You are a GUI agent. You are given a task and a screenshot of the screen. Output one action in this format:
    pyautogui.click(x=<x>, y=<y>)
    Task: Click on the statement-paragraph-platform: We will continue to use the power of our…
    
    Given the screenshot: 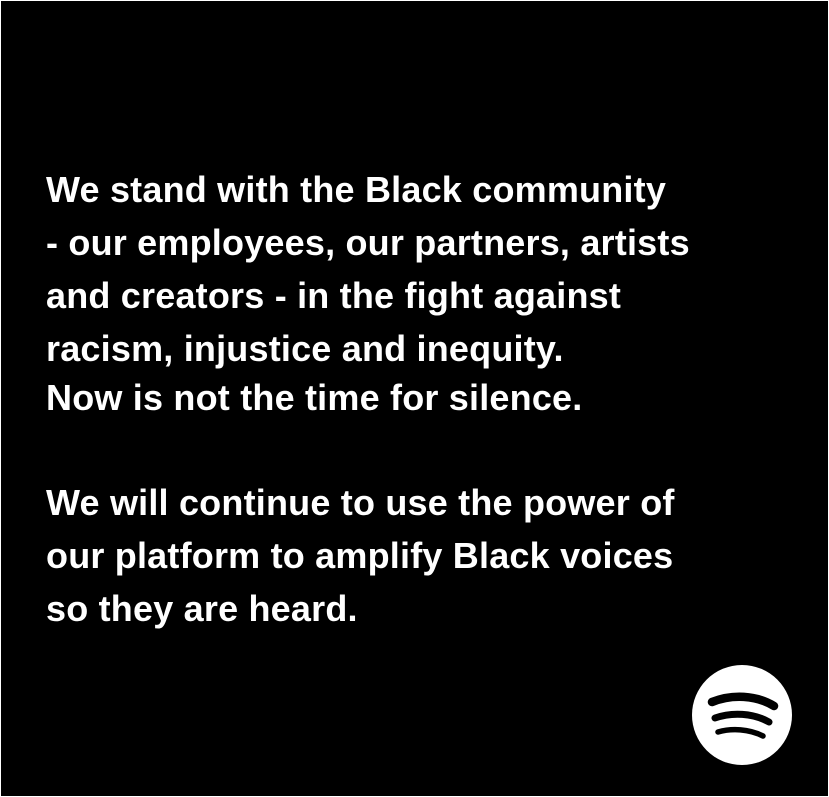 What is the action you would take?
    pyautogui.click(x=360, y=555)
    